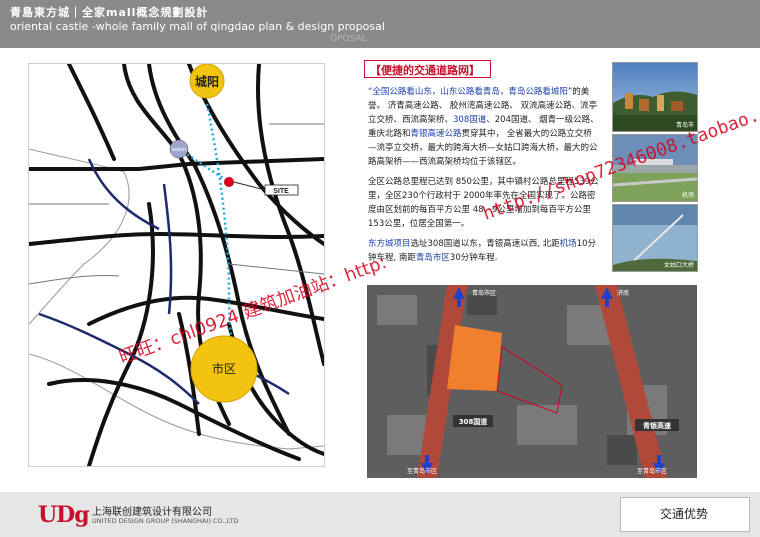 The height and width of the screenshot is (537, 760). I want to click on header-ghost-text: OPOSAL, so click(348, 39).